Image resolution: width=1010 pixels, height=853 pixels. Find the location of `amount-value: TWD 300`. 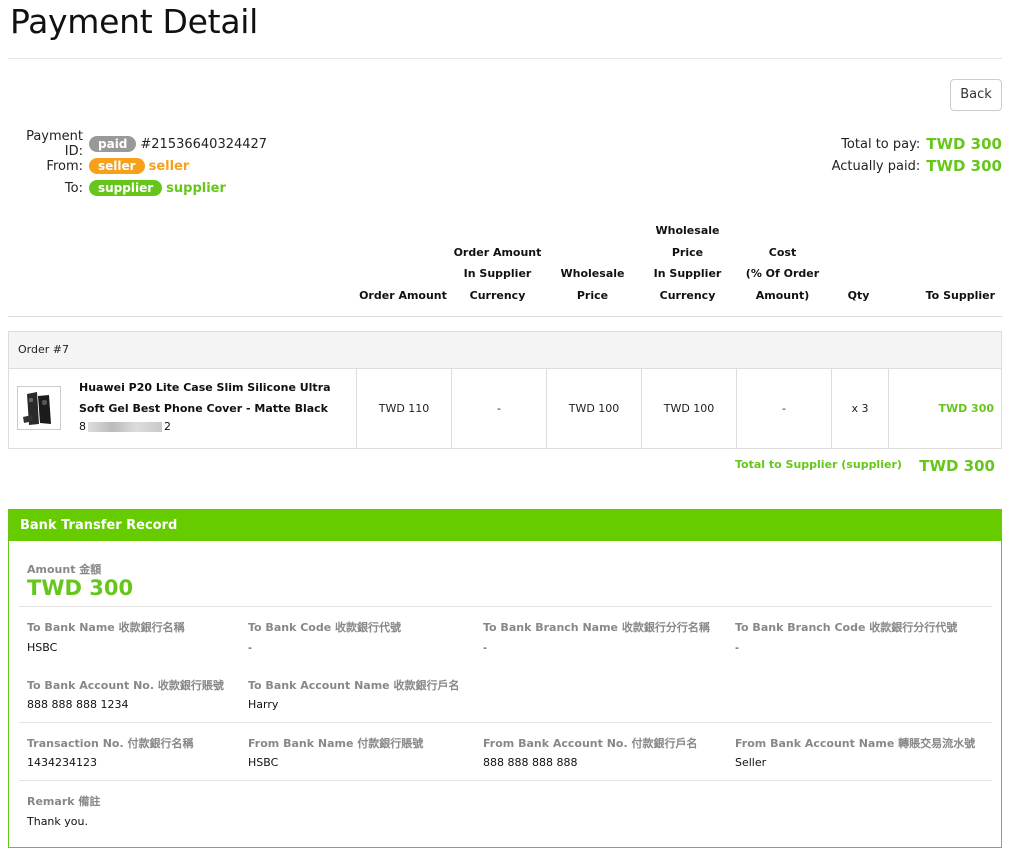

amount-value: TWD 300 is located at coordinates (80, 588).